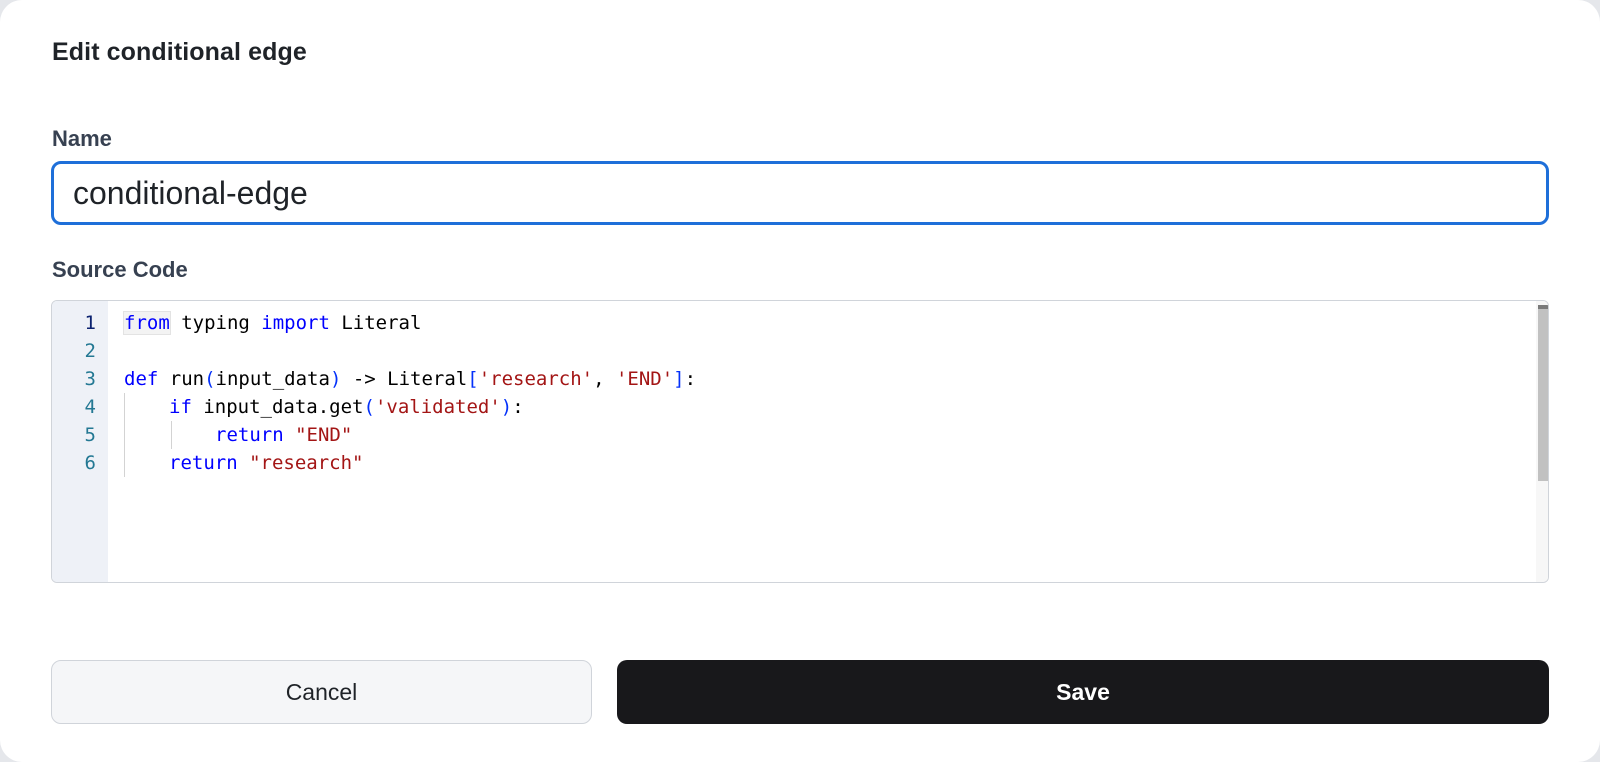  Describe the element at coordinates (536, 379) in the screenshot. I see `code-token: 'research'` at that location.